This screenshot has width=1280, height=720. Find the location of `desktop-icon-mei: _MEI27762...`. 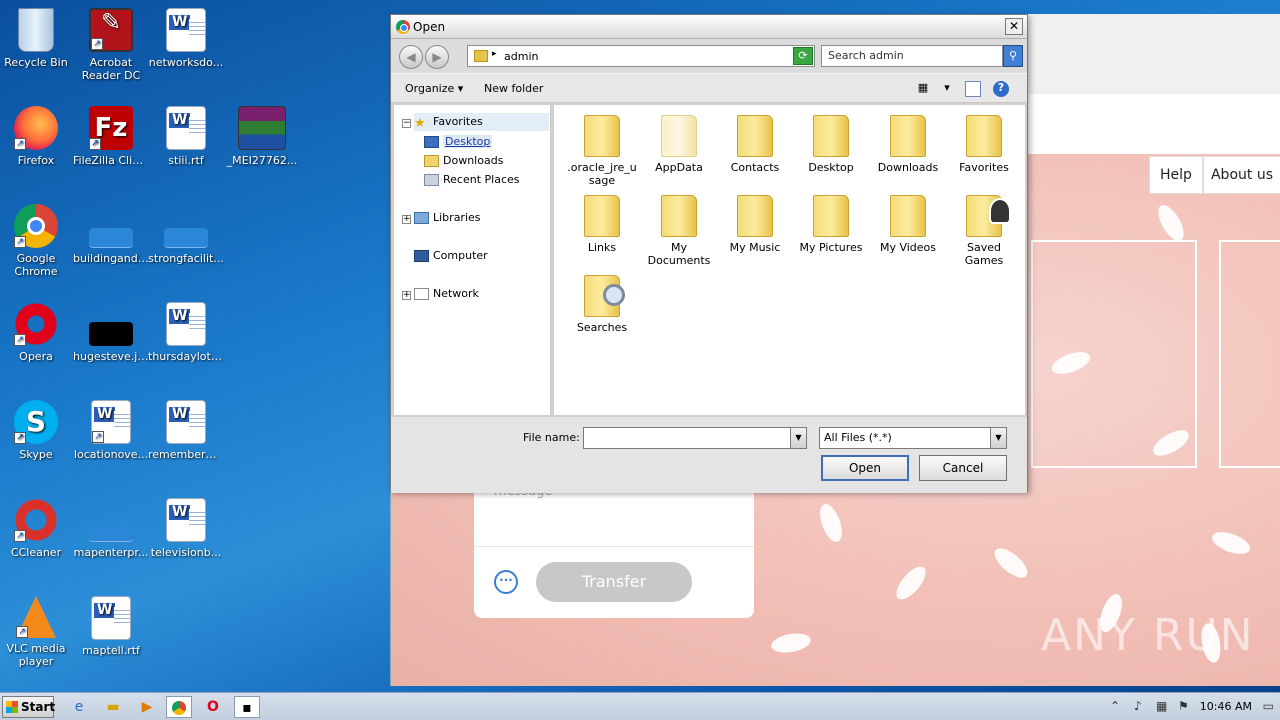

desktop-icon-mei: _MEI27762... is located at coordinates (262, 136).